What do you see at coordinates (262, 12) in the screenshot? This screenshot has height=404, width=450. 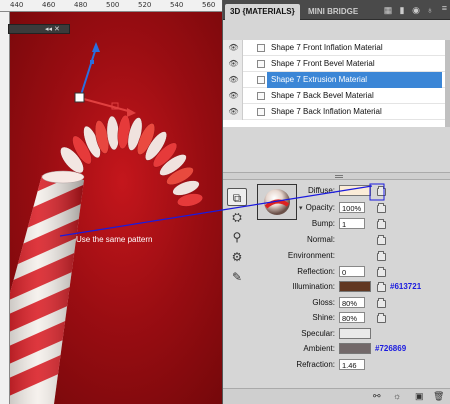 I see `tab-3d-materials: 3D {MATERIALS}` at bounding box center [262, 12].